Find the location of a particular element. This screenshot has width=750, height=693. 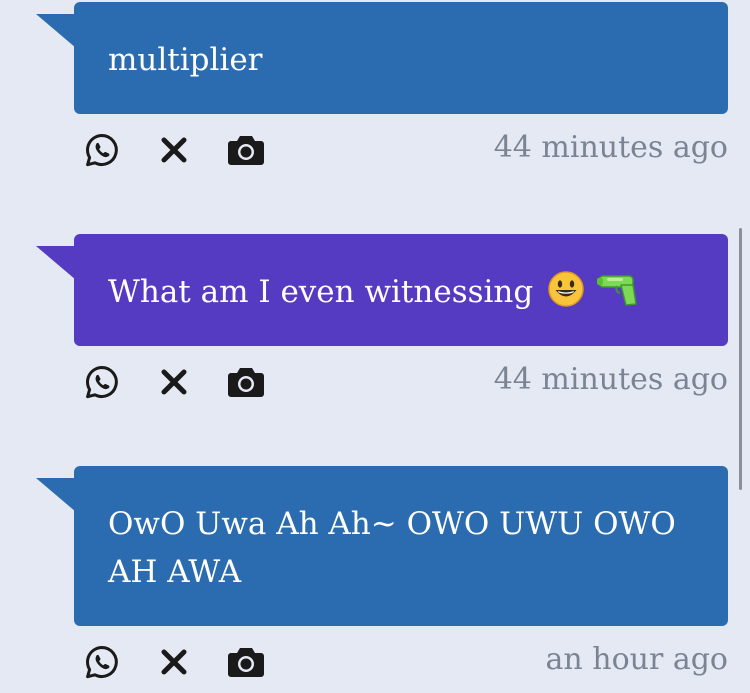

scrollbar is located at coordinates (740, 359).